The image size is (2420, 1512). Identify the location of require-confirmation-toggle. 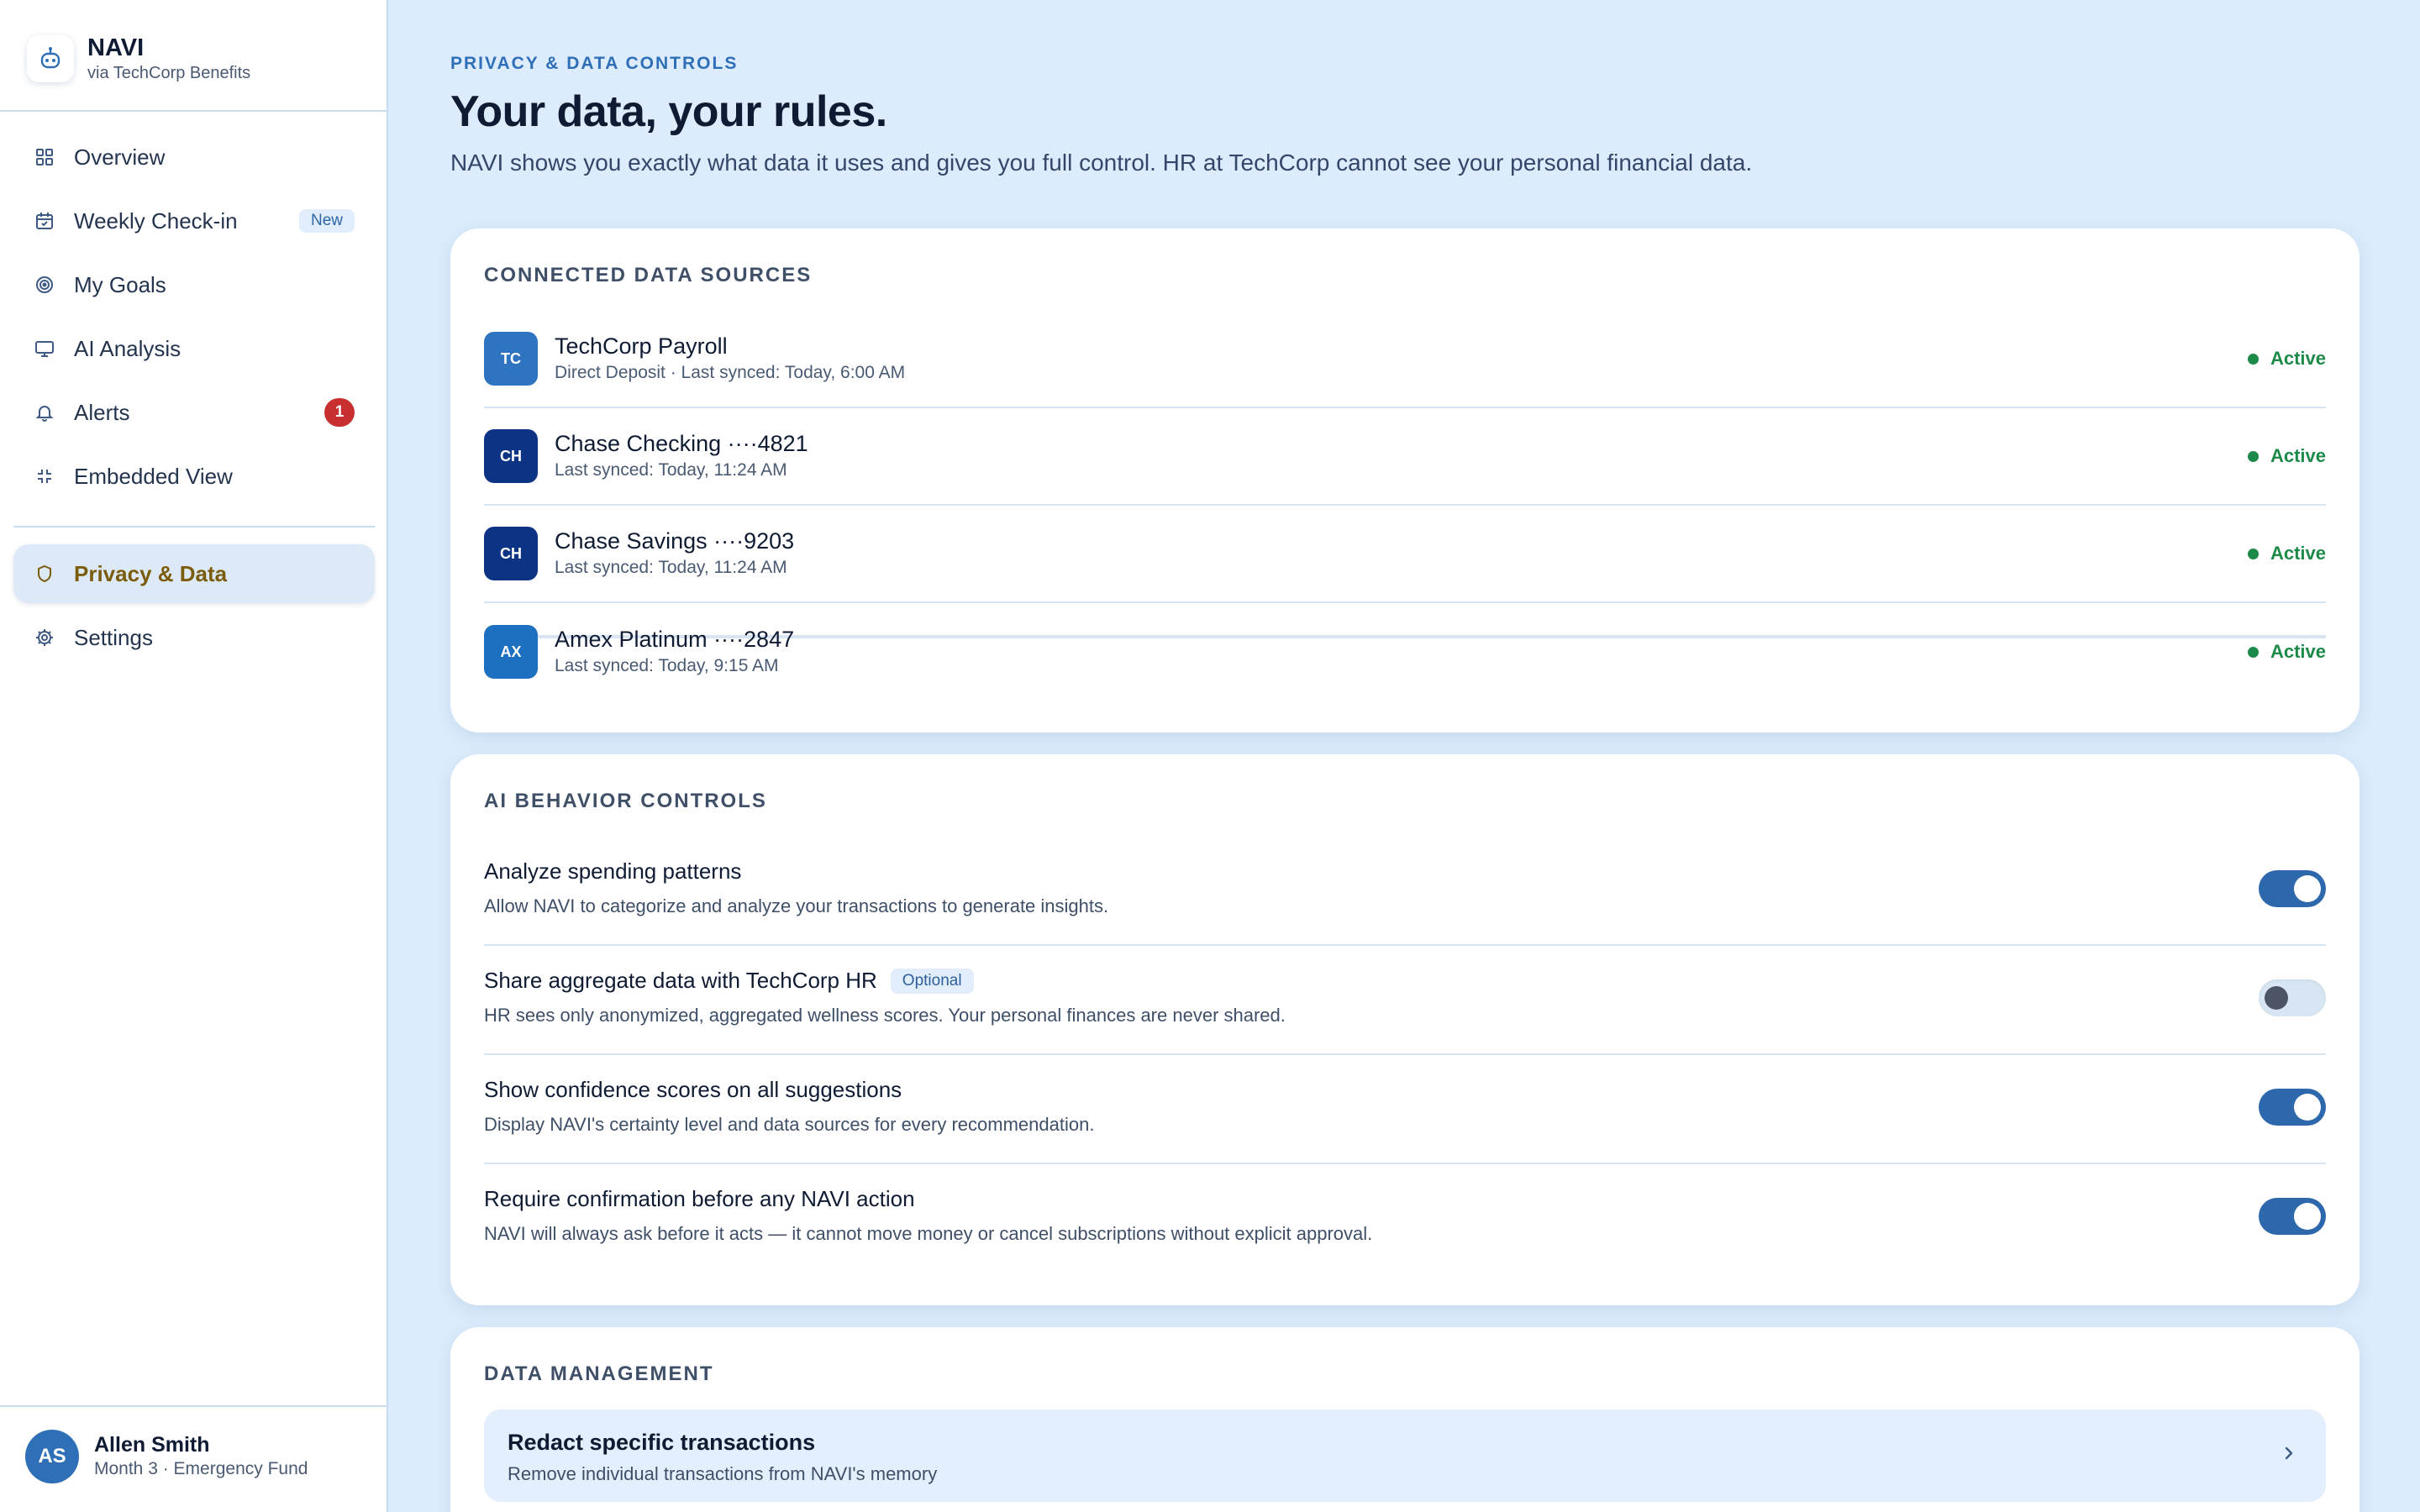
(2292, 1216).